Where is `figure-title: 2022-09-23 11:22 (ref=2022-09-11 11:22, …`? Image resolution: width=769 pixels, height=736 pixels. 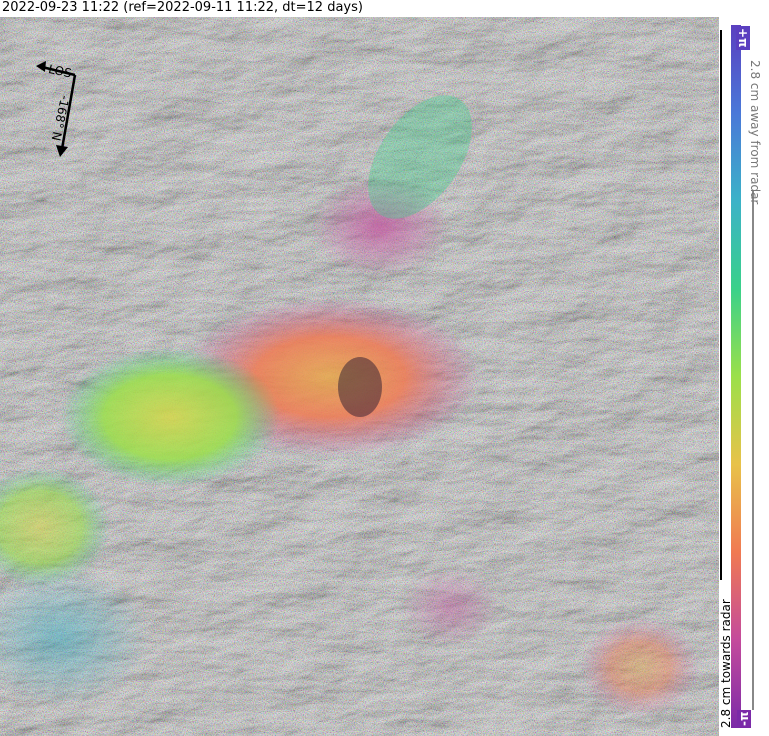 figure-title: 2022-09-23 11:22 (ref=2022-09-11 11:22, … is located at coordinates (182, 7).